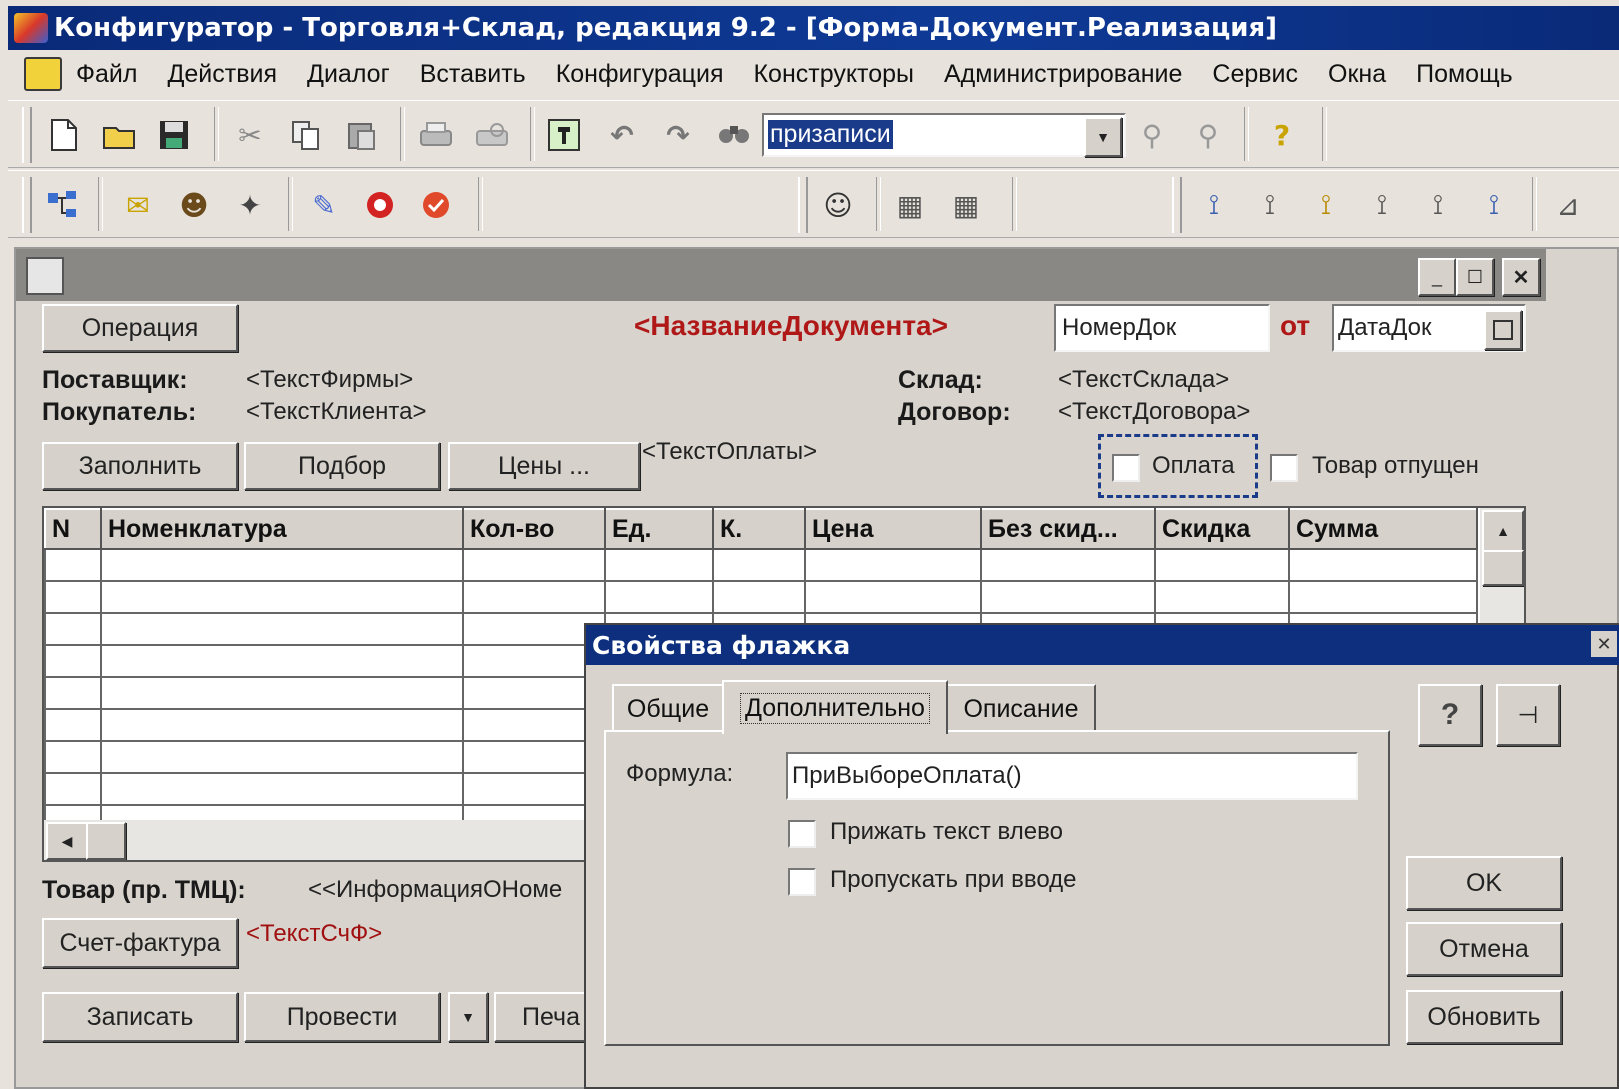  What do you see at coordinates (802, 882) in the screenshot?
I see `skip-on-input-checkbox` at bounding box center [802, 882].